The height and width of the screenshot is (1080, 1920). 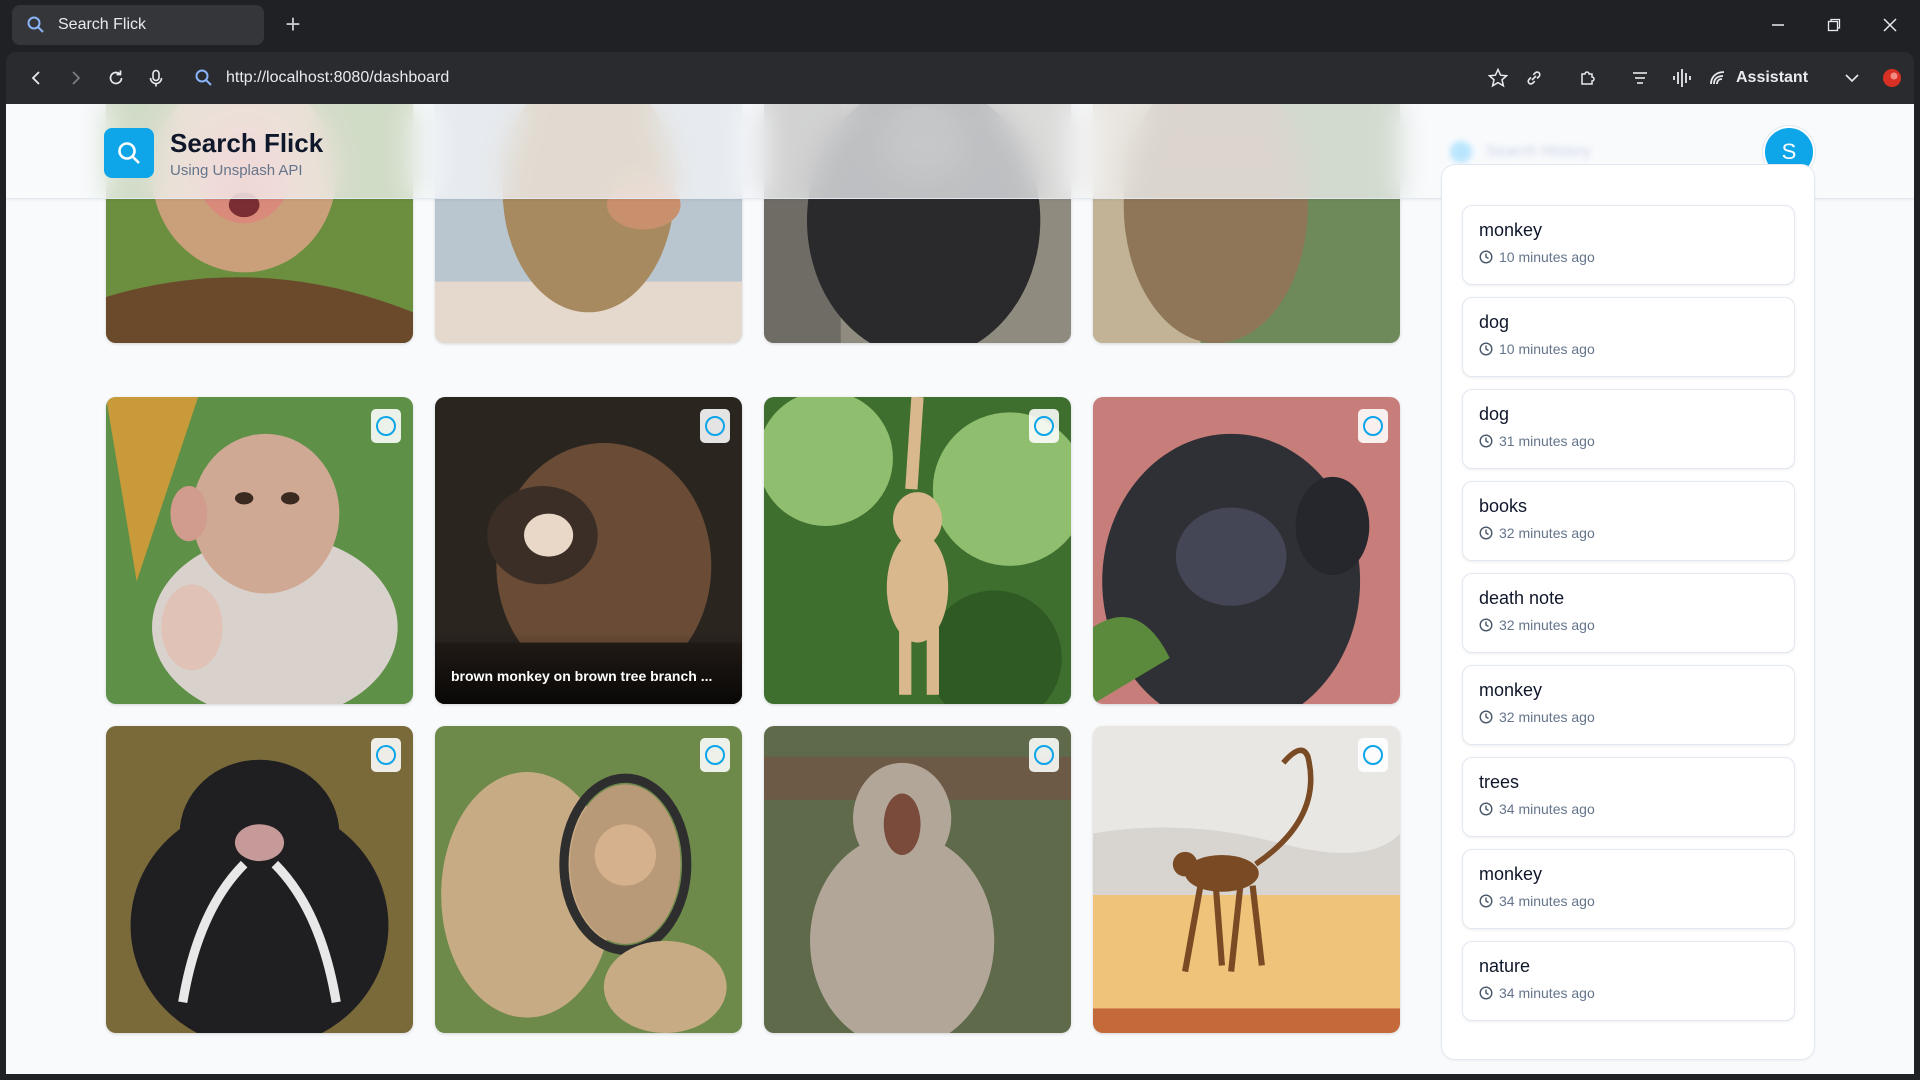 I want to click on url-text: http://localhost:8080/dashboard, so click(x=338, y=77).